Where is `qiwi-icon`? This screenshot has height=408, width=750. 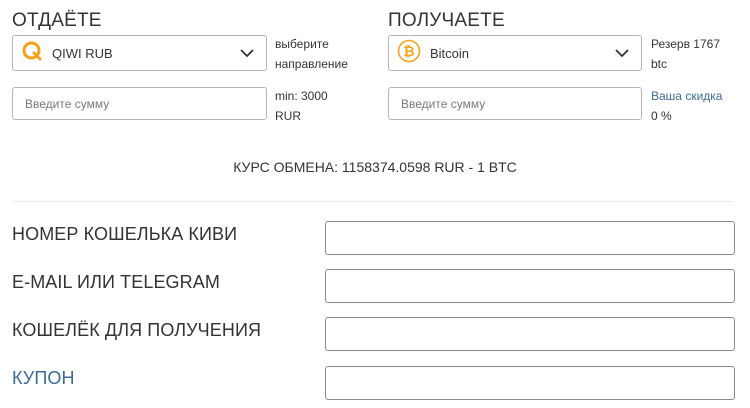 qiwi-icon is located at coordinates (32, 53).